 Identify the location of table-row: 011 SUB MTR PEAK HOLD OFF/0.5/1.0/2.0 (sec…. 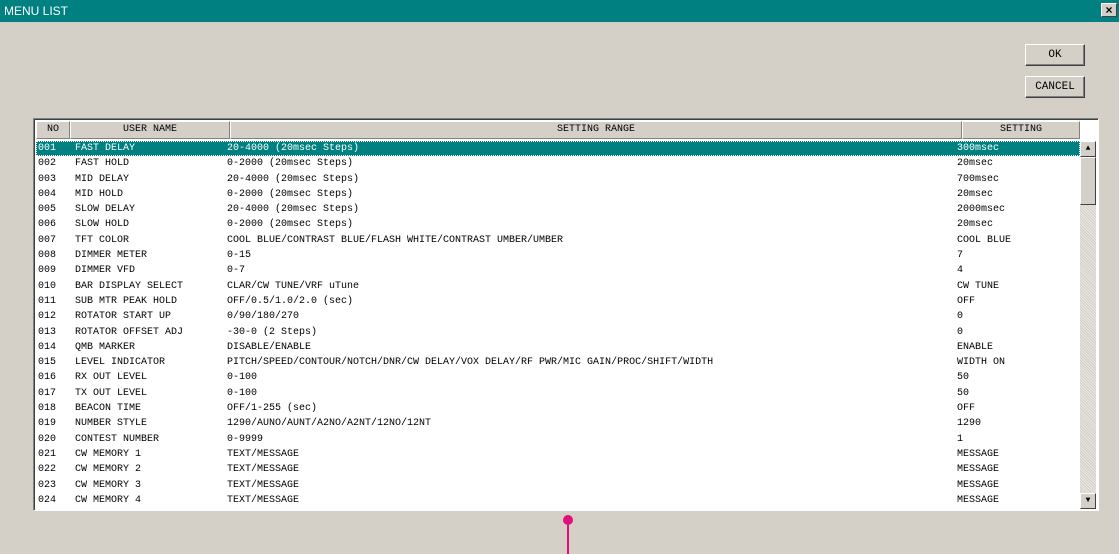
(558, 301).